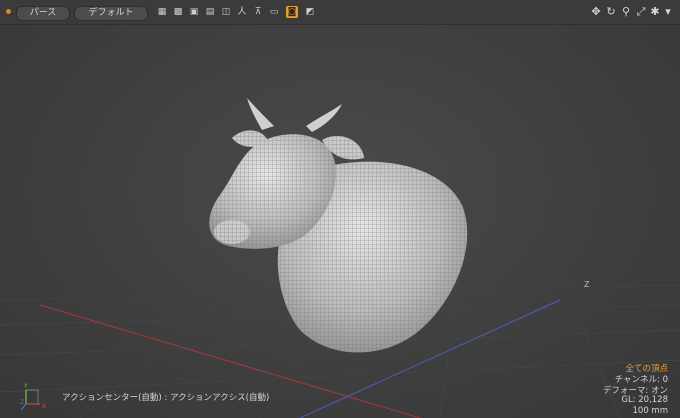 Image resolution: width=680 pixels, height=418 pixels. Describe the element at coordinates (596, 12) in the screenshot. I see `move-icon: ✥` at that location.